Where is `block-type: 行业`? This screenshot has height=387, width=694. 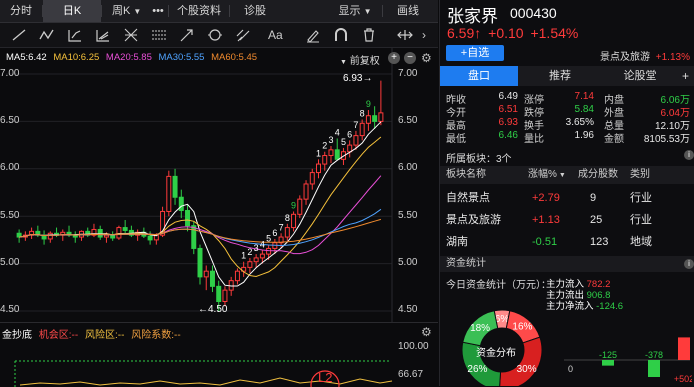 block-type: 行业 is located at coordinates (641, 198).